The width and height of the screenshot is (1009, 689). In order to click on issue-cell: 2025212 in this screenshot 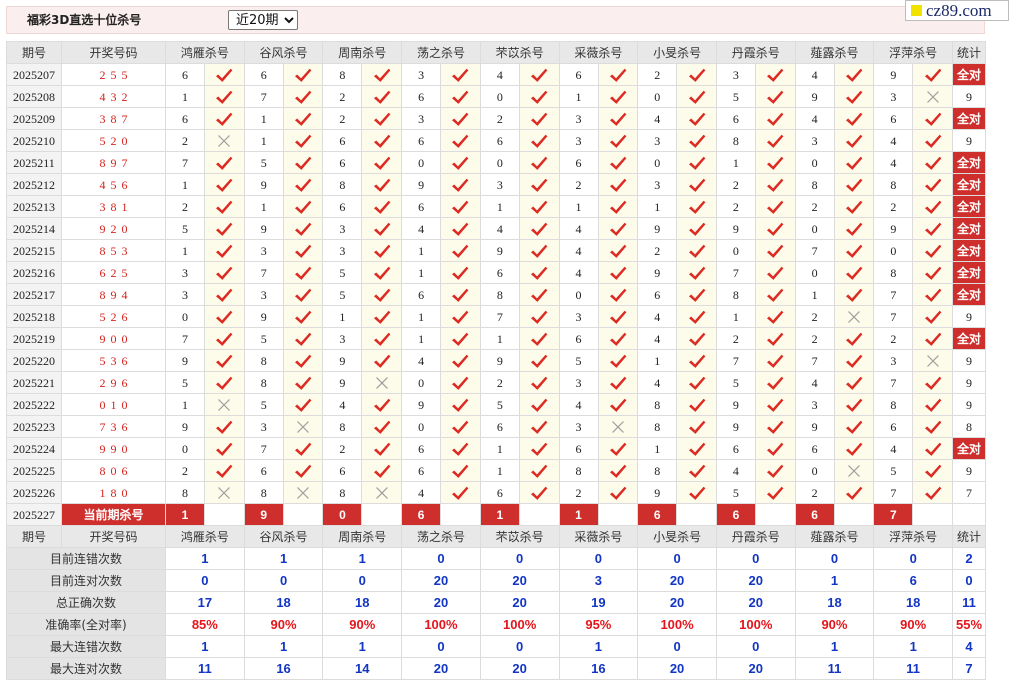, I will do `click(34, 184)`.